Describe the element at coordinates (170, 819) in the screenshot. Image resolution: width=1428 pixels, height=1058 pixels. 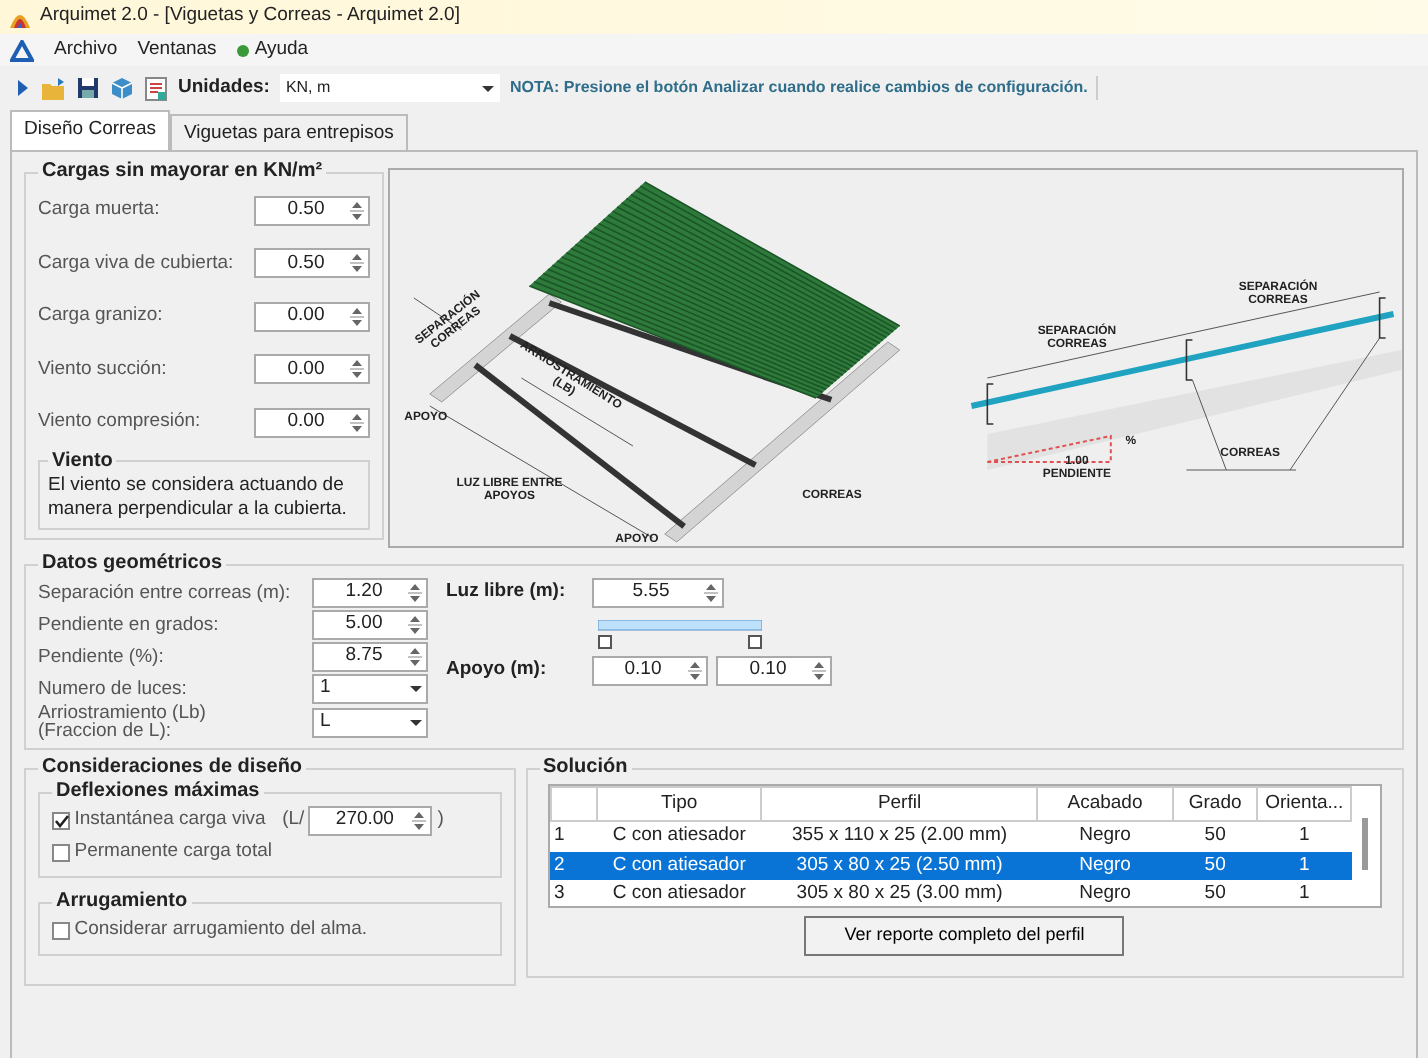
I see `checkbox-label: Instantánea carga viva` at that location.